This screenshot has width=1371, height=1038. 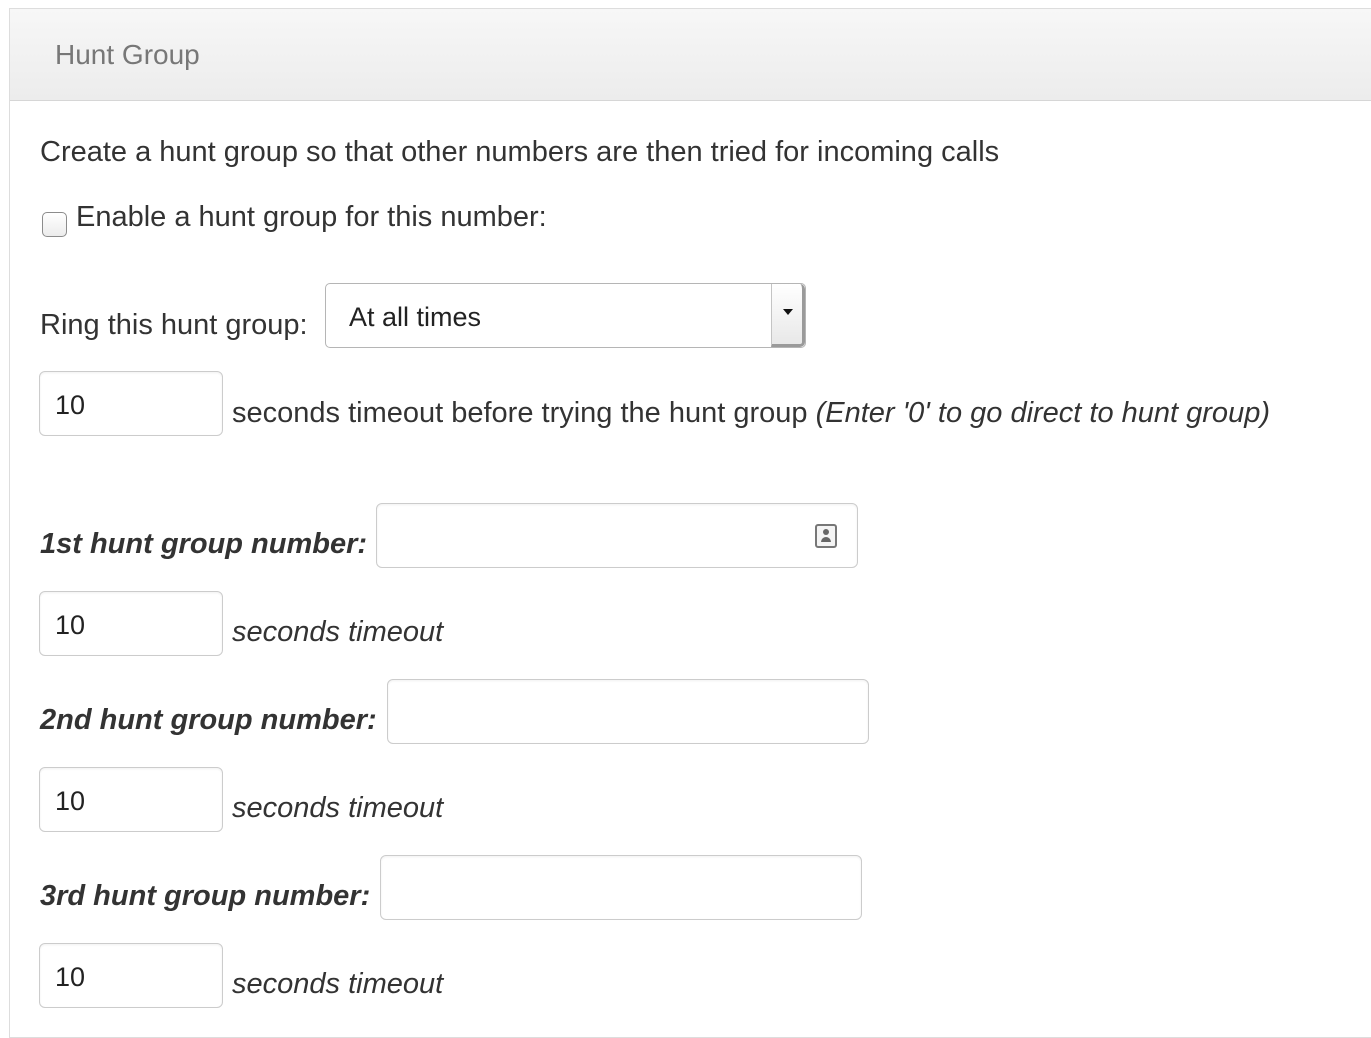 What do you see at coordinates (311, 217) in the screenshot?
I see `enable-hunt-group-label: Enable a hunt group for this number:` at bounding box center [311, 217].